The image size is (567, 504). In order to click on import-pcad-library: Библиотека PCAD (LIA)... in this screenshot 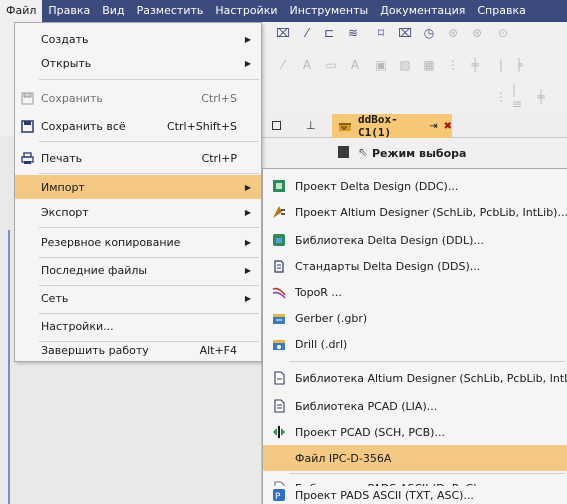, I will do `click(415, 406)`.